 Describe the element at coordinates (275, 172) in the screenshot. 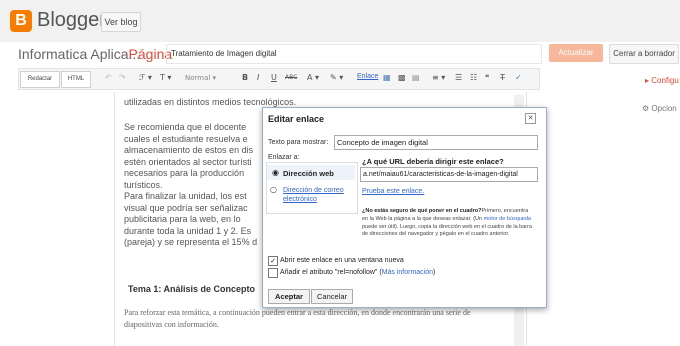

I see `web-address-radio: ◉` at that location.